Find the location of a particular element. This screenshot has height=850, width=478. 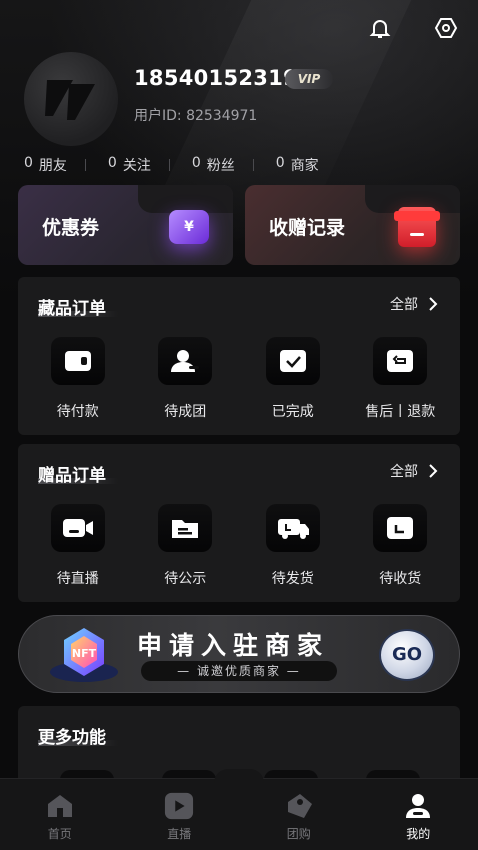

svg-text: NFT is located at coordinates (84, 653).